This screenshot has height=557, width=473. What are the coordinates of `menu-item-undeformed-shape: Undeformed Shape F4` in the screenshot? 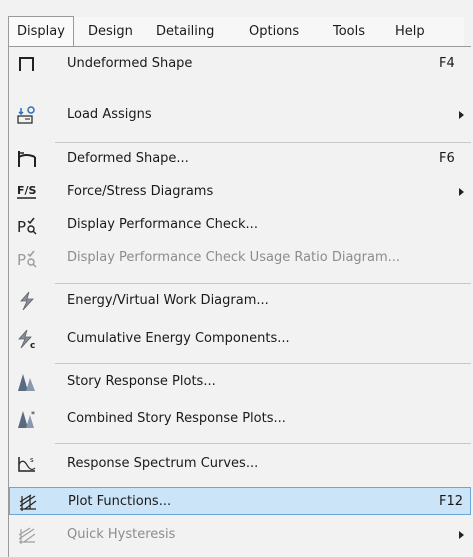 It's located at (240, 64).